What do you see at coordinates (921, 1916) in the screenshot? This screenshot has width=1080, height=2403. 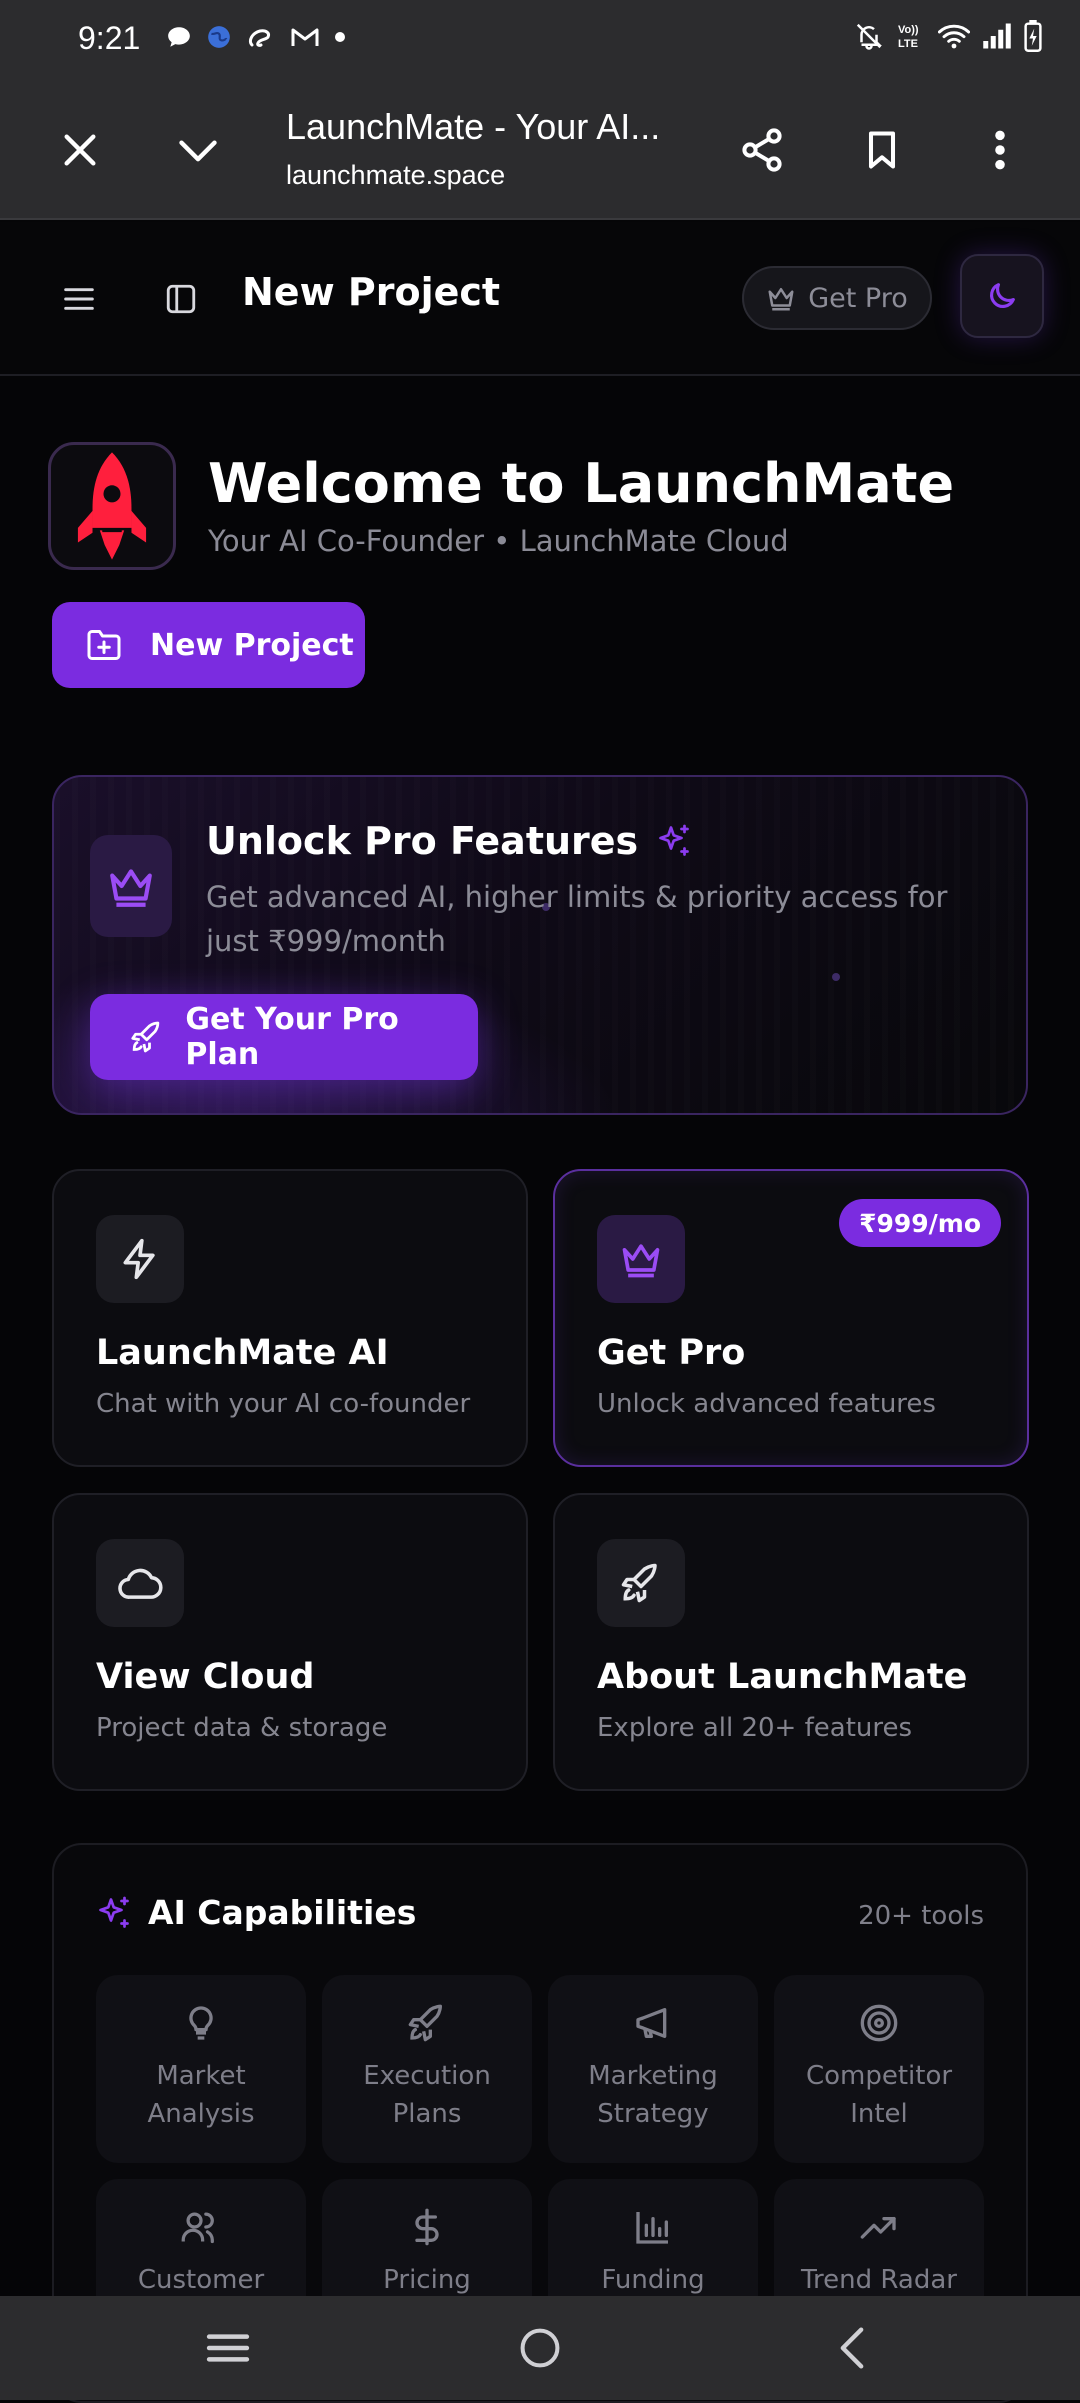 I see `tools-count: 20+ tools` at bounding box center [921, 1916].